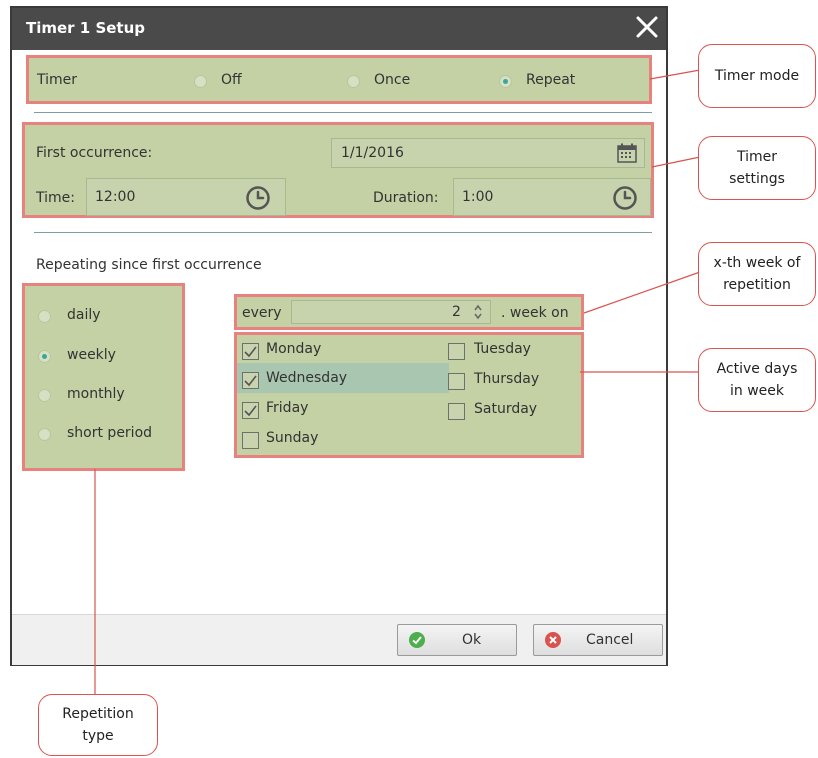  I want to click on callout-week-repetition-line1: x-th week of, so click(757, 263).